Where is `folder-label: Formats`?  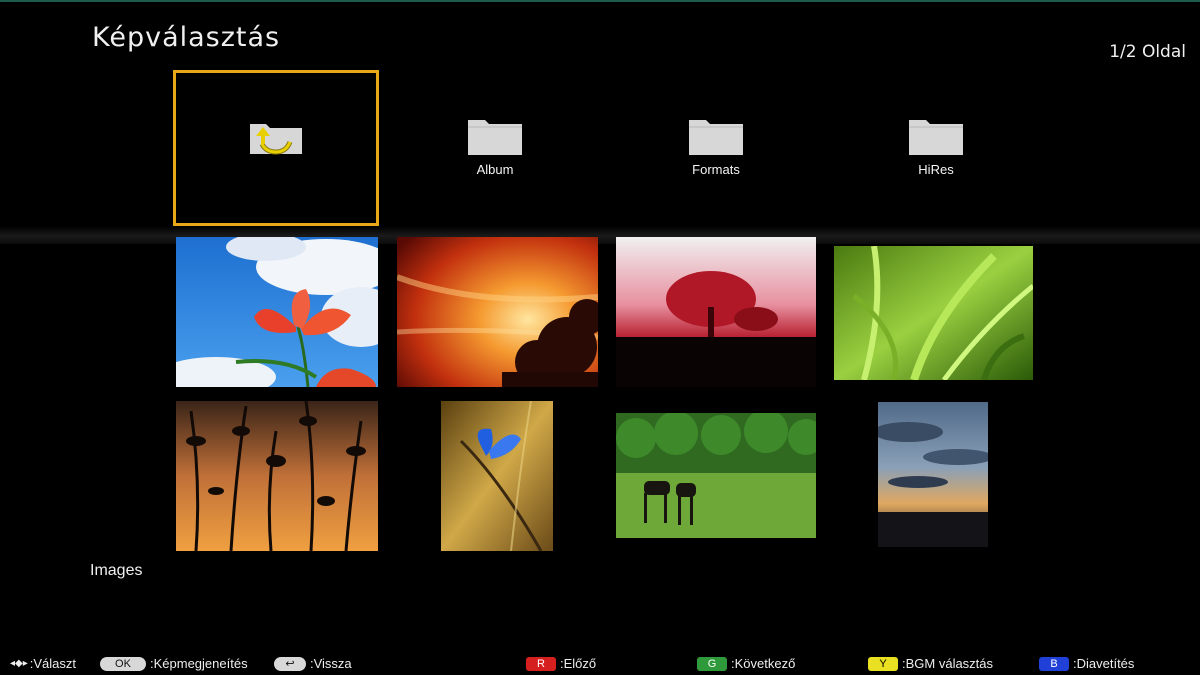 folder-label: Formats is located at coordinates (716, 169).